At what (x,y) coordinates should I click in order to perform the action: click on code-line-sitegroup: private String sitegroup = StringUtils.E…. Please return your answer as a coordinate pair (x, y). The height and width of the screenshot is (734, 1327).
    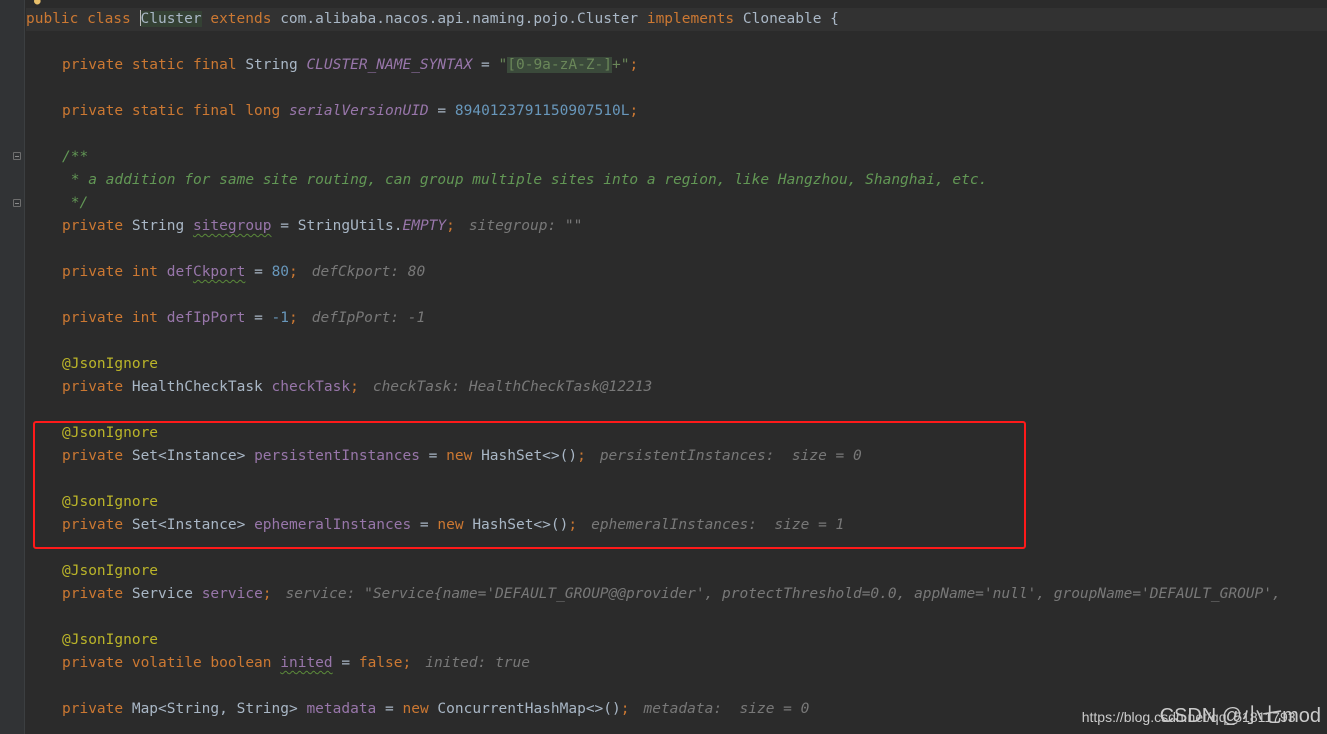
    Looking at the image, I should click on (304, 226).